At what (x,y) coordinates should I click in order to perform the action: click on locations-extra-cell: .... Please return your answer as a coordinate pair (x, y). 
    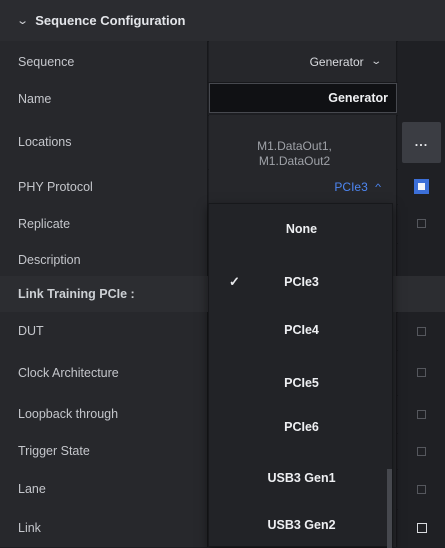
    Looking at the image, I should click on (421, 142).